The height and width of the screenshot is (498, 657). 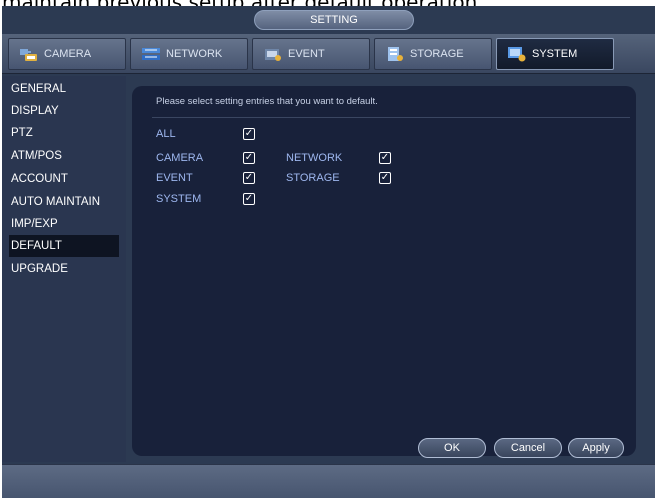 I want to click on system-icon, so click(x=517, y=54).